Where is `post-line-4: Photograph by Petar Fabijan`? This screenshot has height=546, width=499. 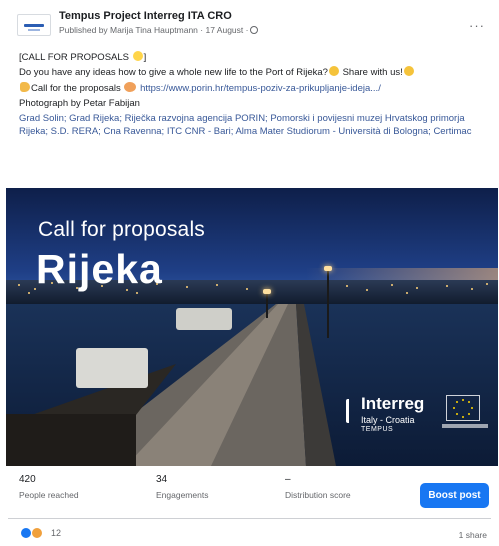
post-line-4: Photograph by Petar Fabijan is located at coordinates (79, 103).